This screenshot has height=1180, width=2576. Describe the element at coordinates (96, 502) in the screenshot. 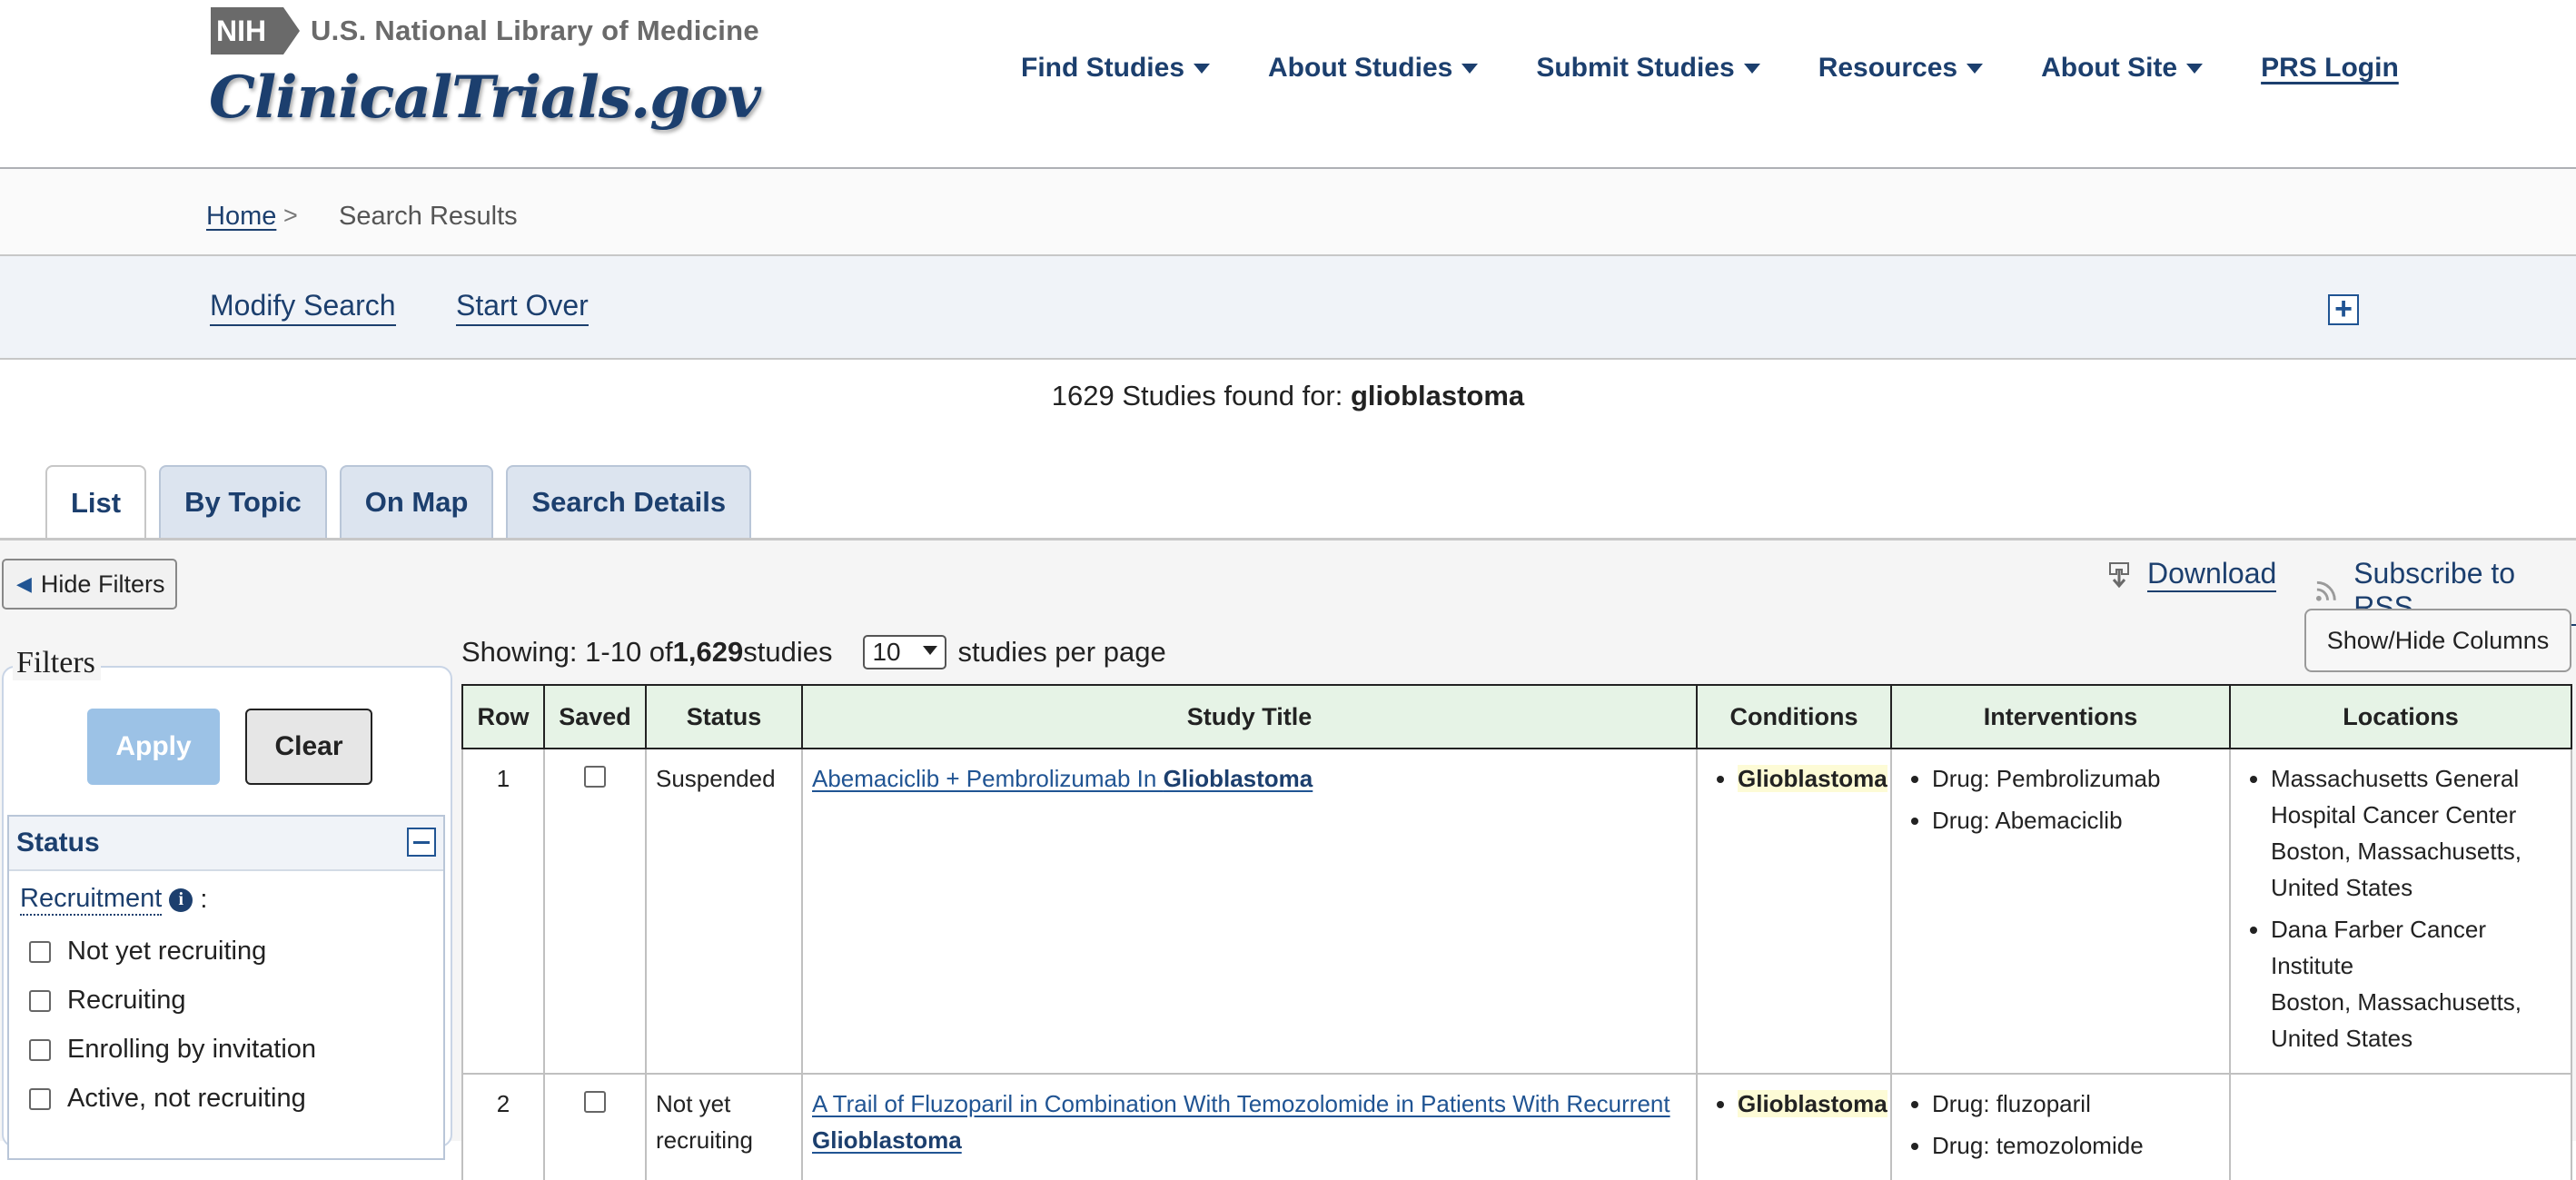

I see `tab-list: List` at that location.